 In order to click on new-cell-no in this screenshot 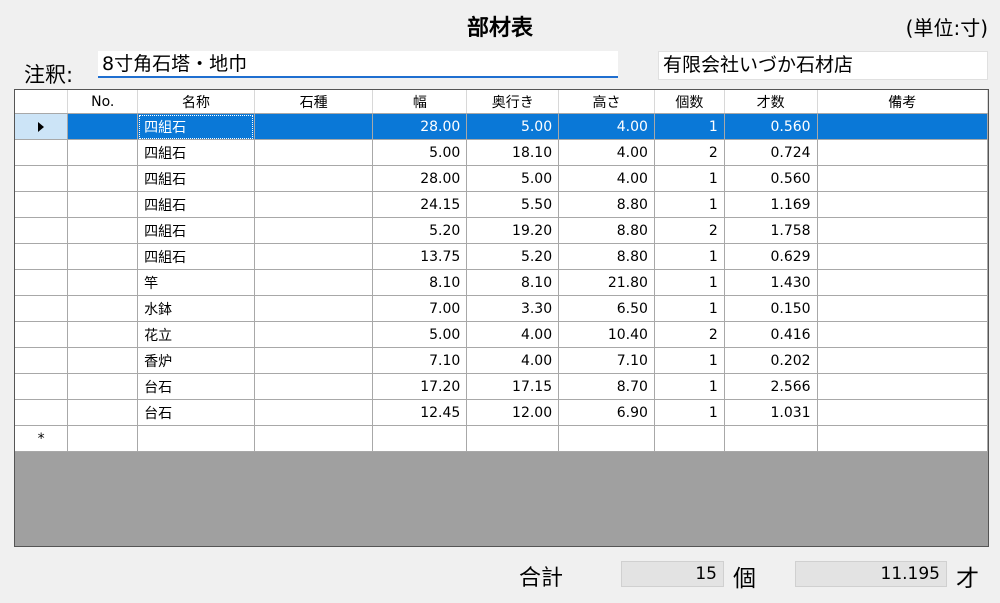, I will do `click(103, 438)`.